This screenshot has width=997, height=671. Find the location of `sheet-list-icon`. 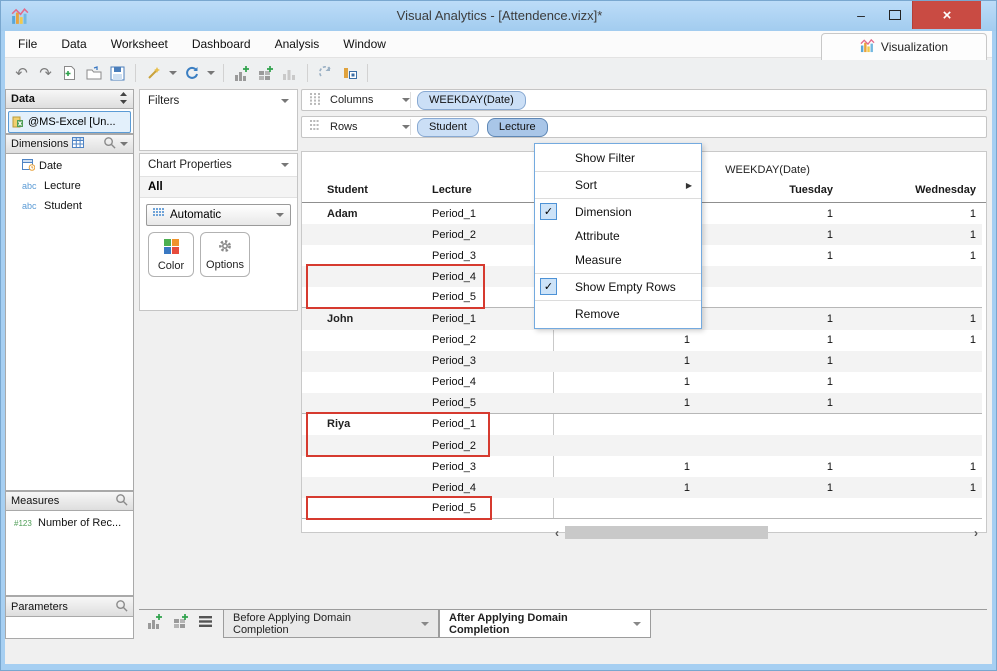

sheet-list-icon is located at coordinates (205, 624).